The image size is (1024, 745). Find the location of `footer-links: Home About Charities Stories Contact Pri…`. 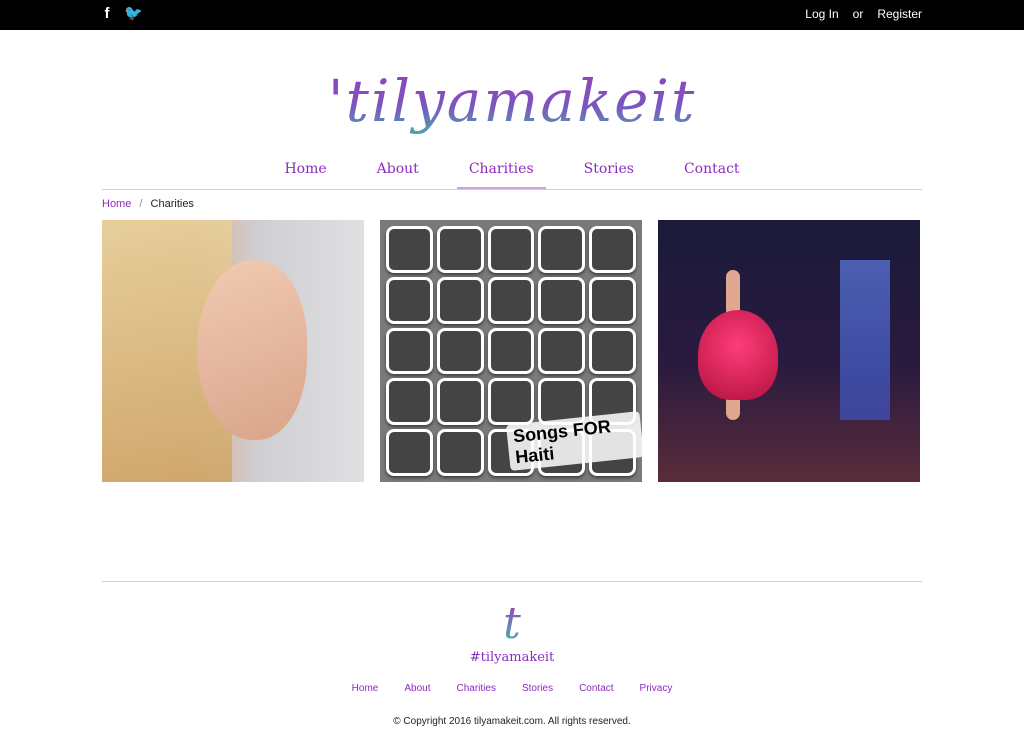

footer-links: Home About Charities Stories Contact Pri… is located at coordinates (512, 688).